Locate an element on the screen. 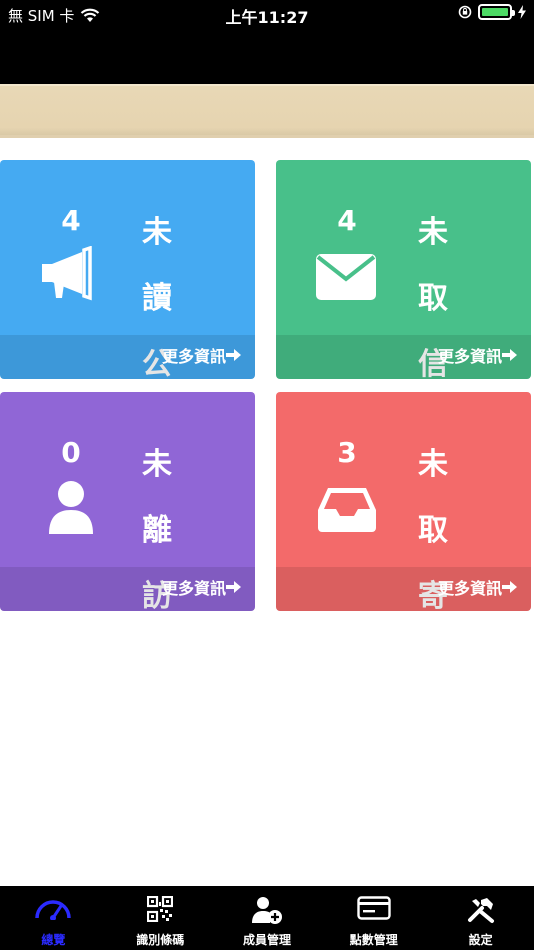  tab-bar: 總覽 識別條碼 成員管理 點數管理 設定 is located at coordinates (267, 918).